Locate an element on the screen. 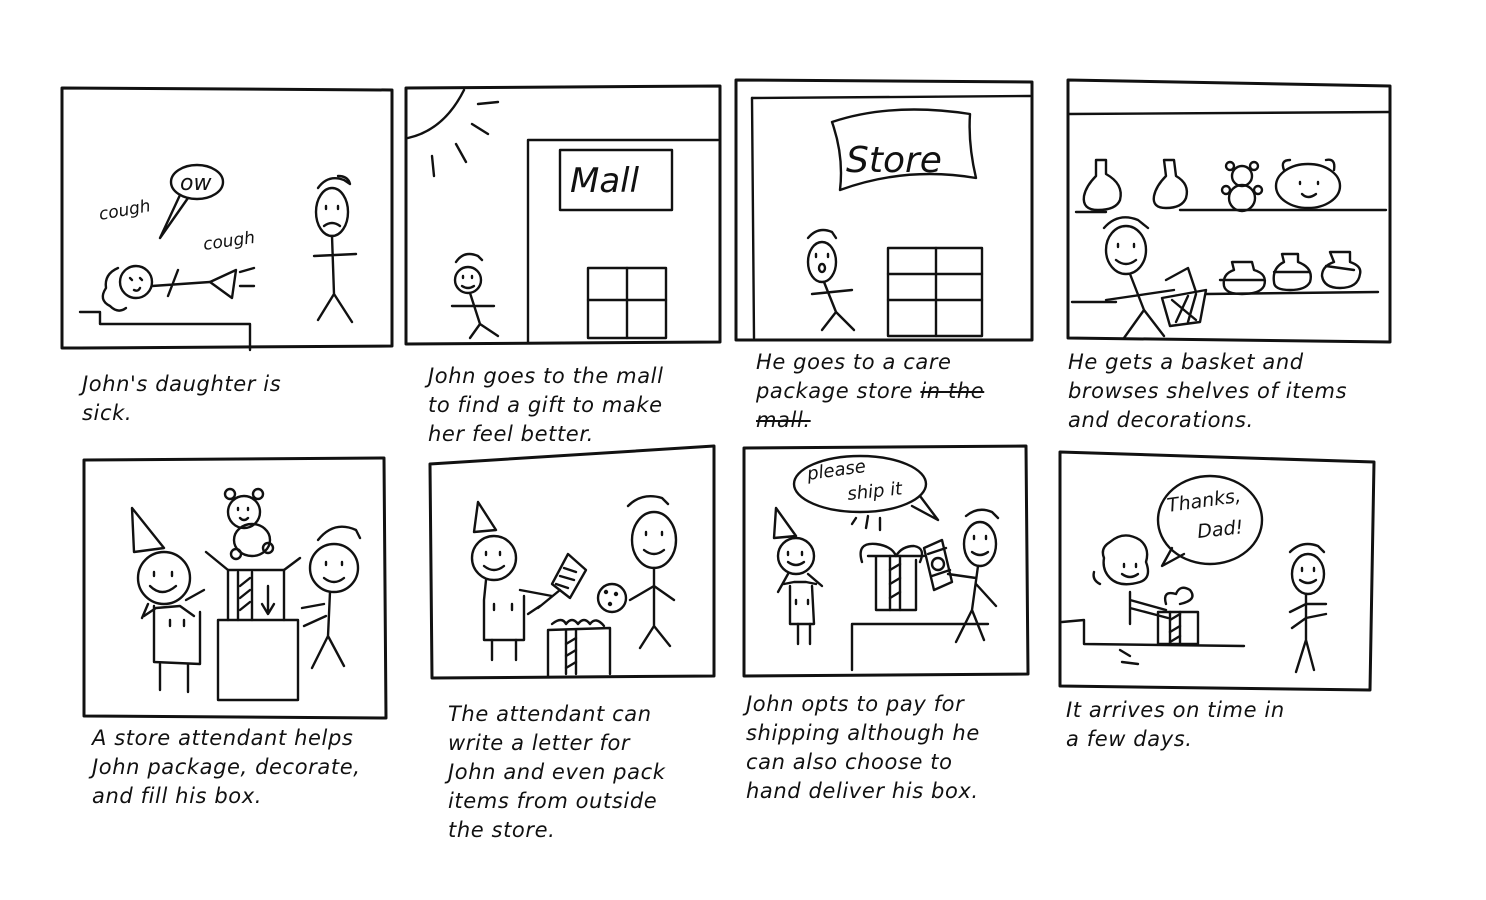 The image size is (1486, 900). panel-8-drawing: Thanks, Dad! is located at coordinates (1217, 571).